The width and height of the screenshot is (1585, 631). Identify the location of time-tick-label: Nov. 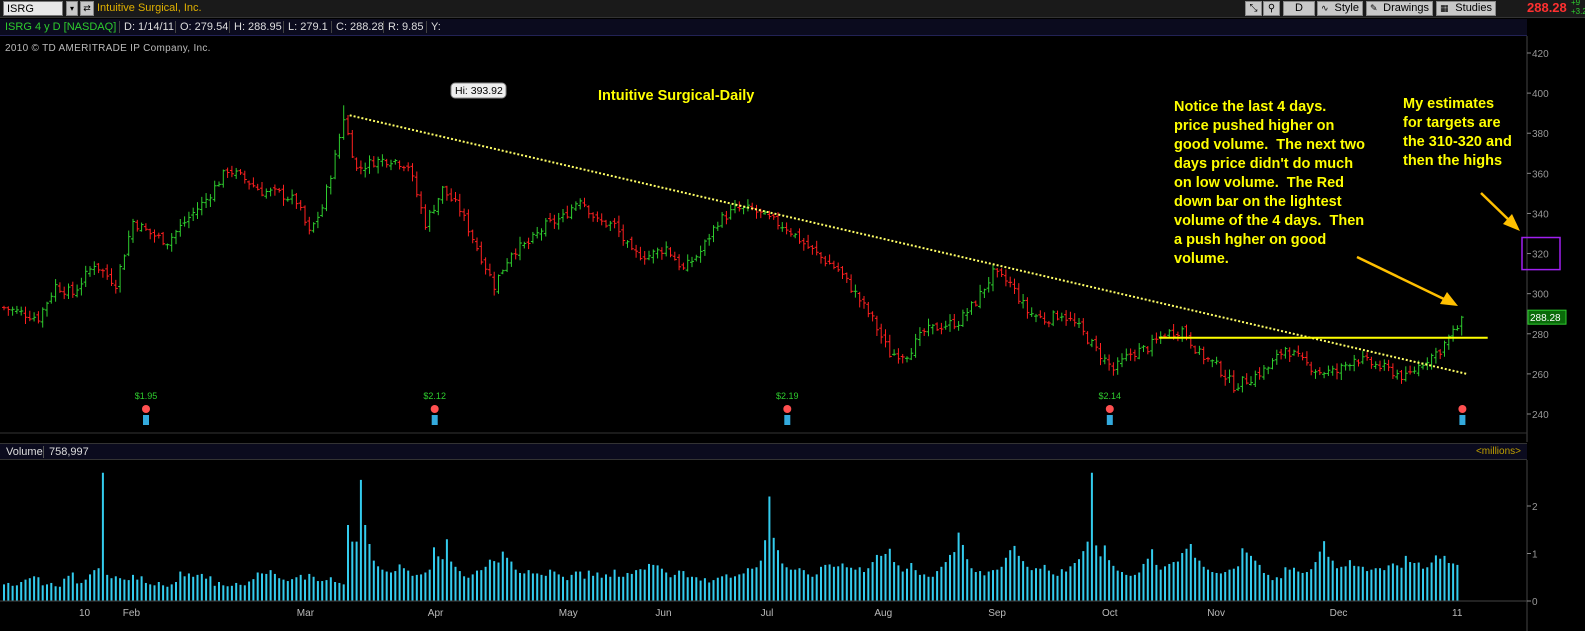
(1216, 613).